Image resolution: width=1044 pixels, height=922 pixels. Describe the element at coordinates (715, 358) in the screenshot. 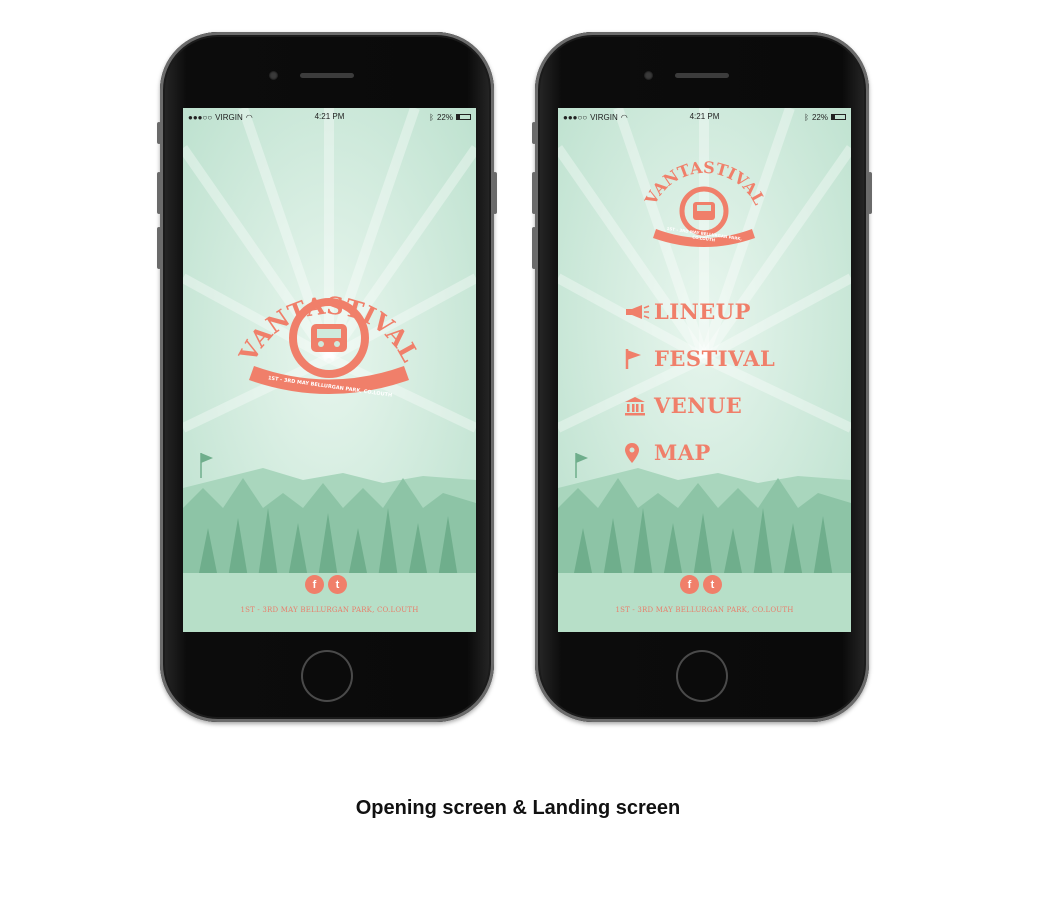

I see `menu-label-festival: FESTIVAL` at that location.